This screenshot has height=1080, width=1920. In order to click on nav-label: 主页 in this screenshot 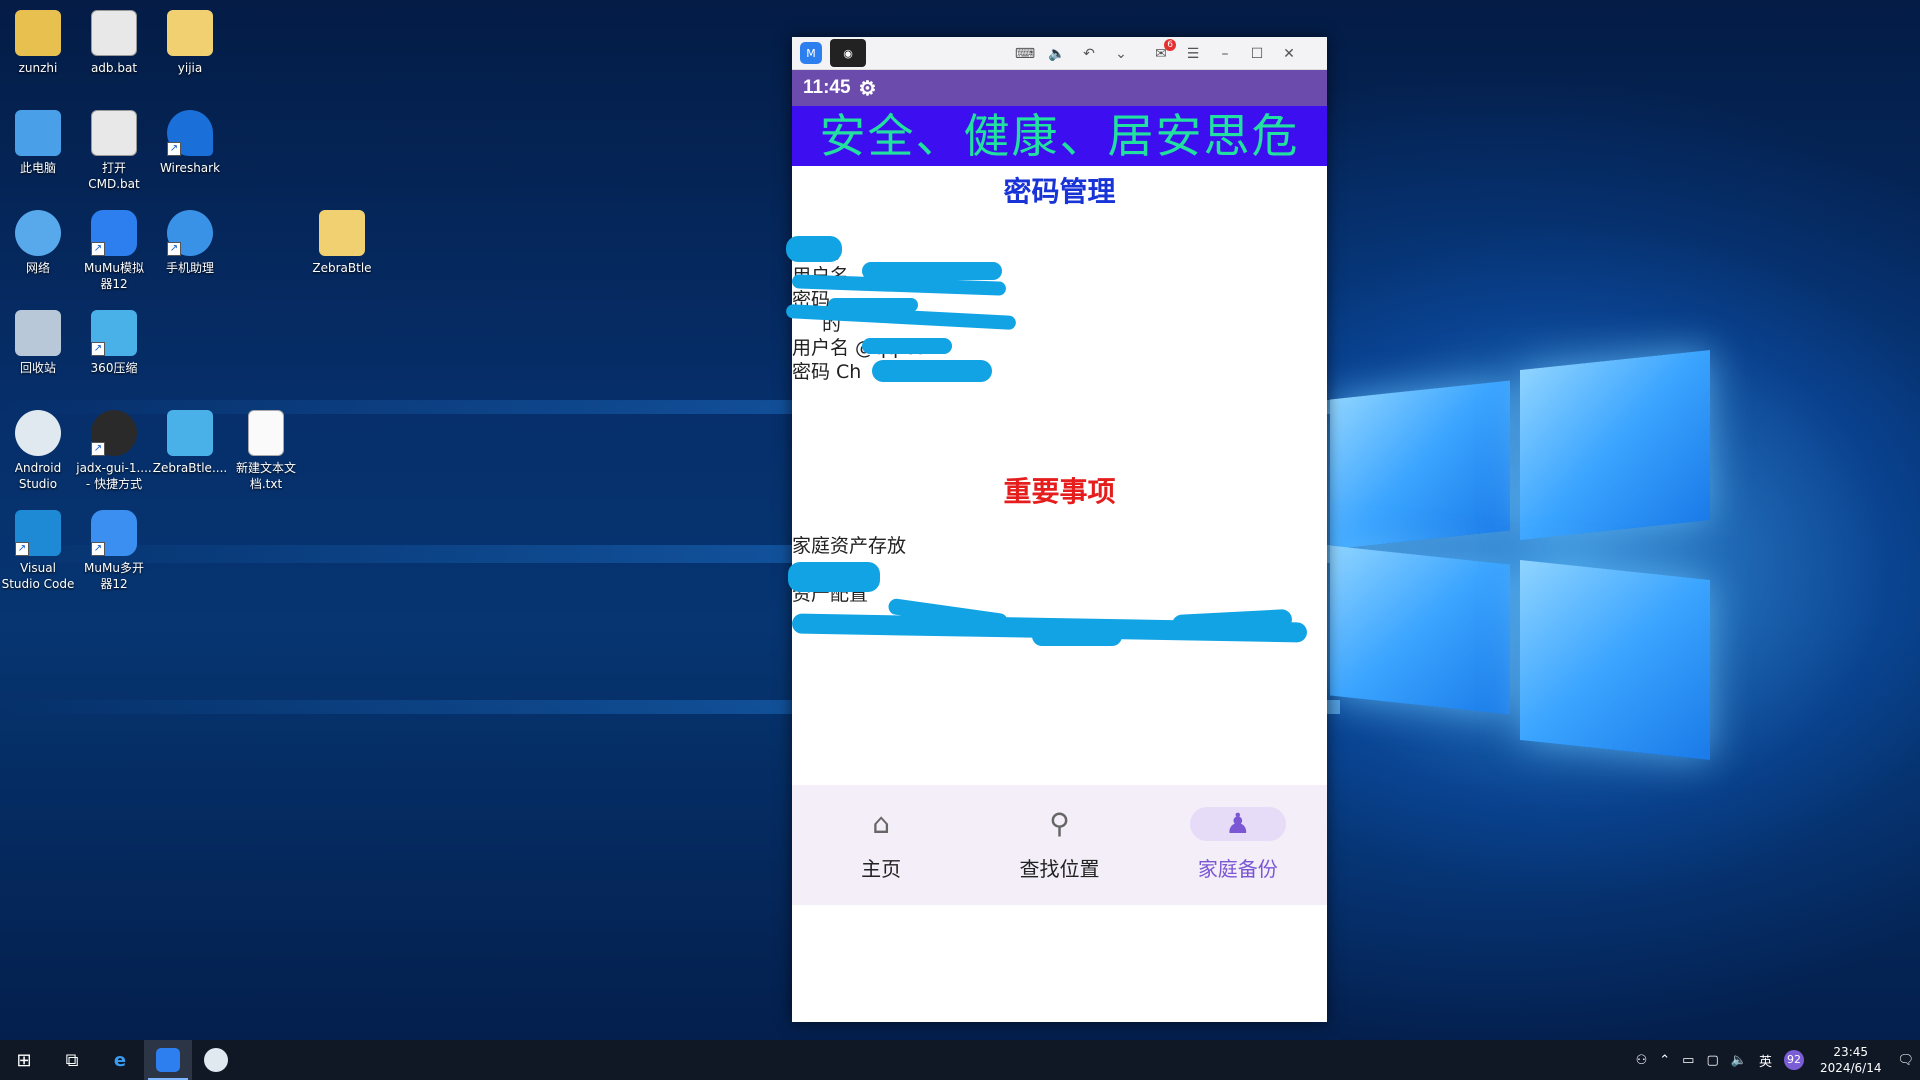, I will do `click(881, 869)`.